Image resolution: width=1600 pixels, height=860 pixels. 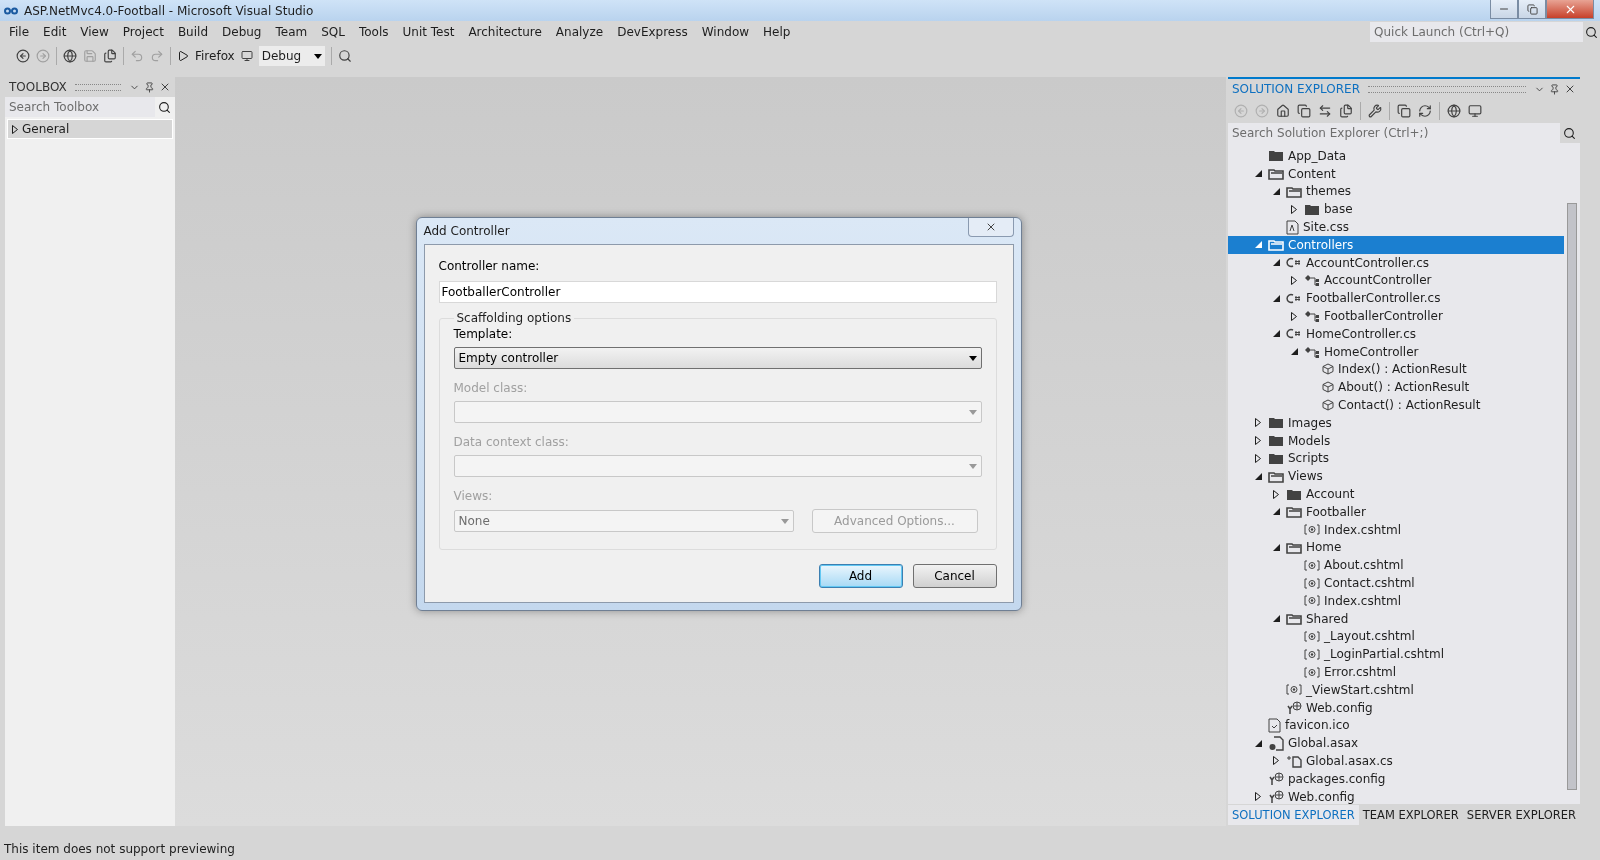 I want to click on menu-item: Tools, so click(x=373, y=32).